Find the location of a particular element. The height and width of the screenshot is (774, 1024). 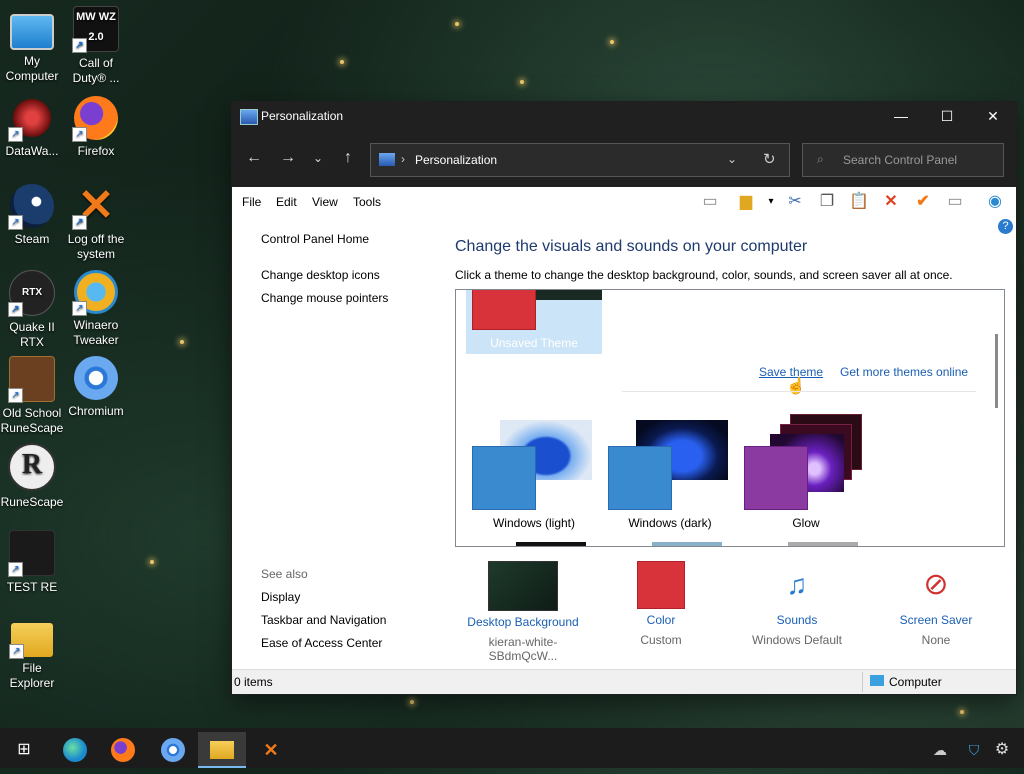

rtx-badge-text: RTX is located at coordinates (32, 292).